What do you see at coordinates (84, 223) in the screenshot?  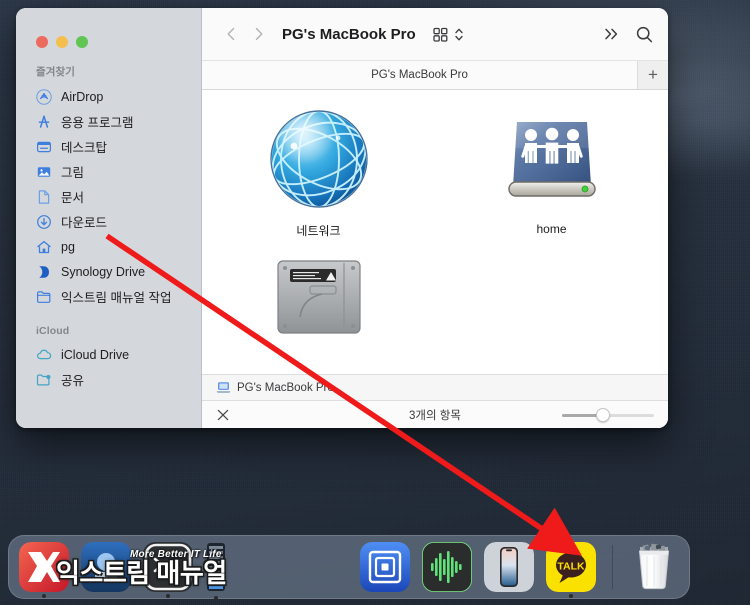 I see `sidebar-item-label: 다운로드` at bounding box center [84, 223].